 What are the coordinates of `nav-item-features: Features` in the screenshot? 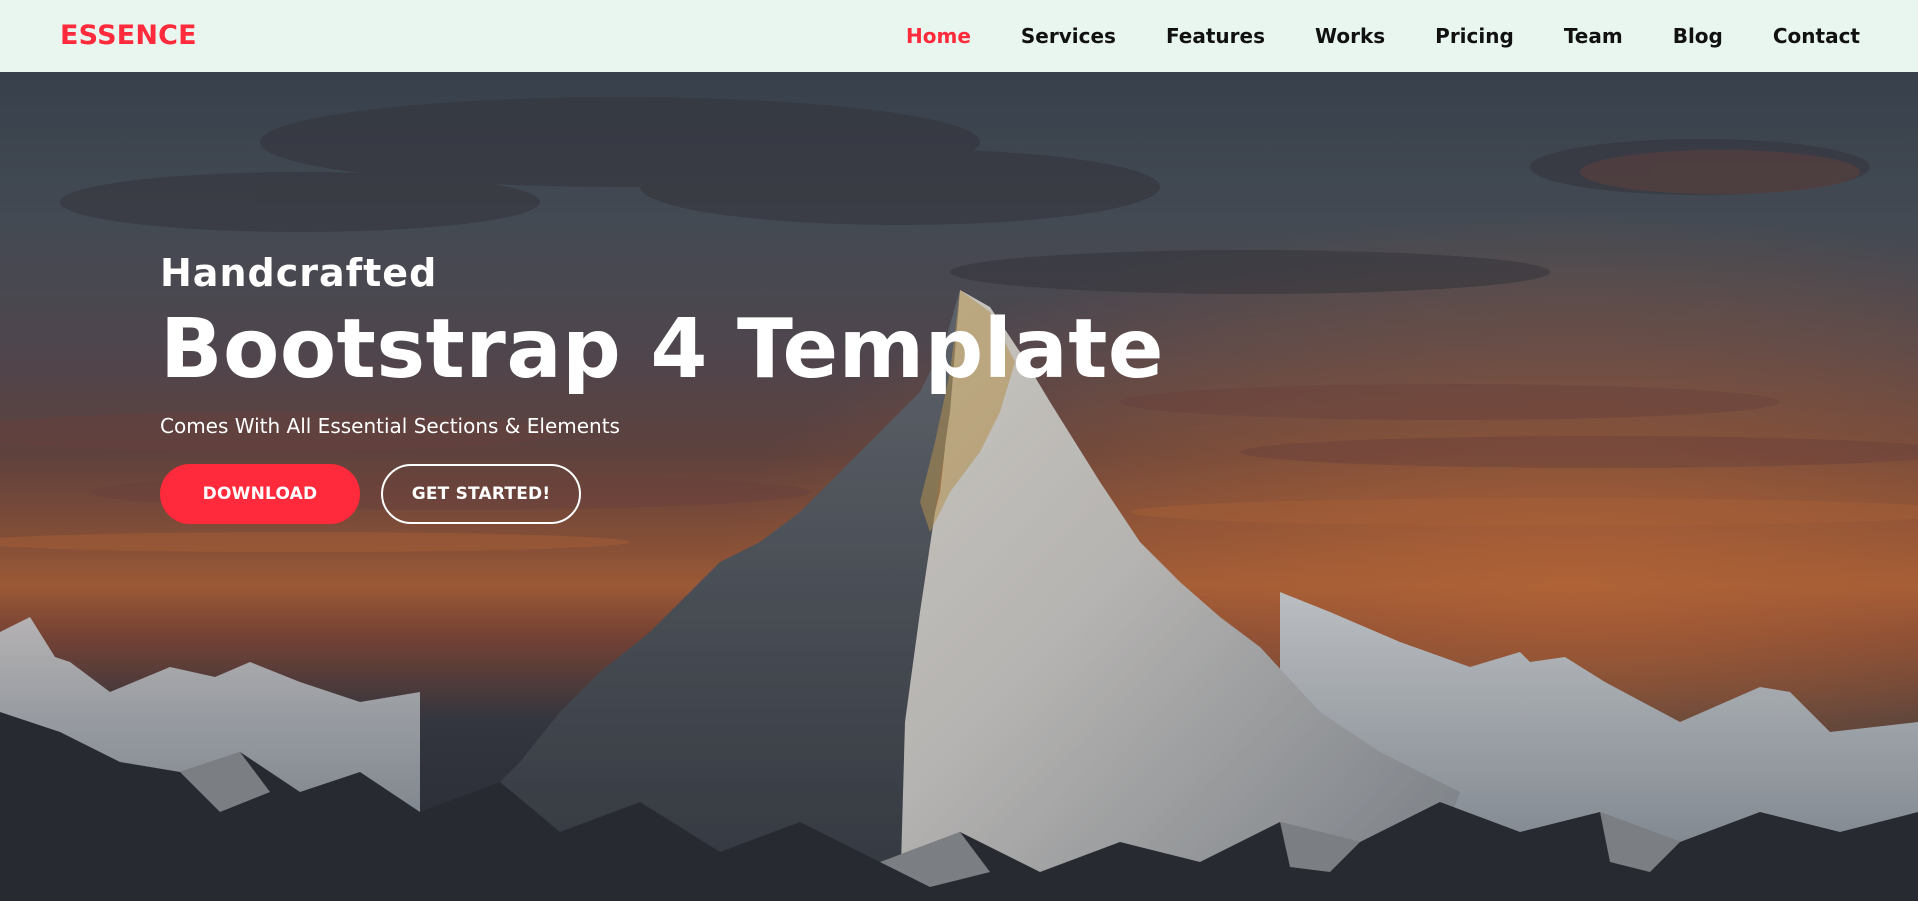 It's located at (1215, 36).